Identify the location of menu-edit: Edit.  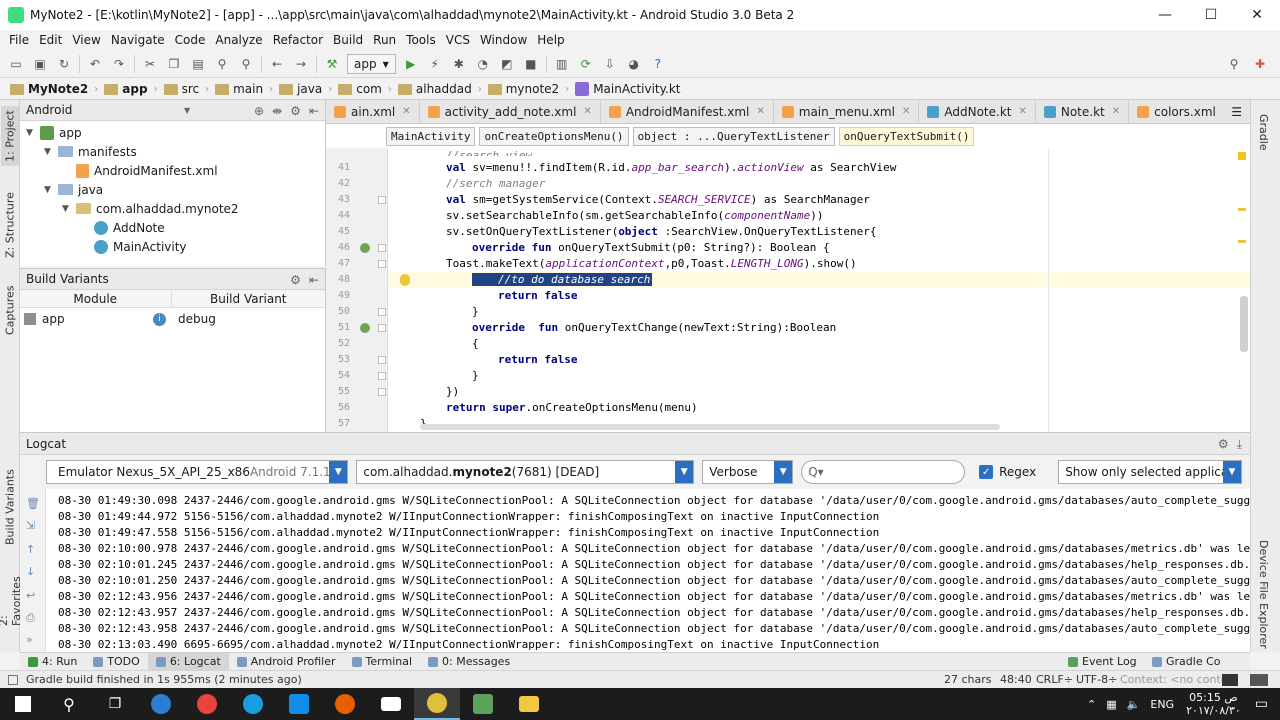
(50, 40).